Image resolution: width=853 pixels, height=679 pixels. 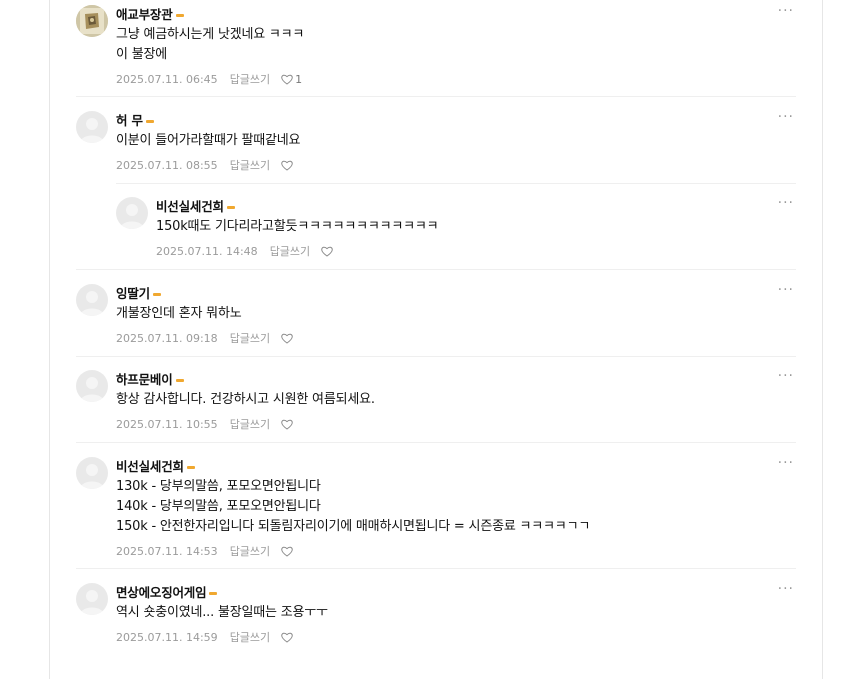 What do you see at coordinates (208, 140) in the screenshot?
I see `comment-line: 이분이 들어가라할때가 팔때같네요` at bounding box center [208, 140].